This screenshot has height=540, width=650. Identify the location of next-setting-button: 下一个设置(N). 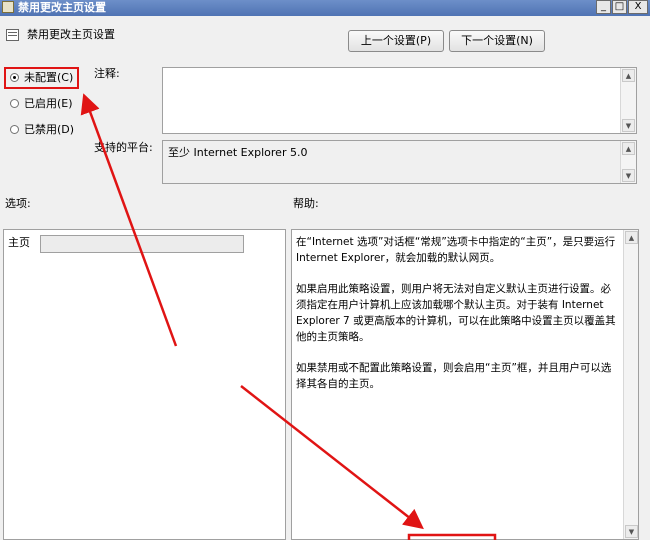
(497, 41).